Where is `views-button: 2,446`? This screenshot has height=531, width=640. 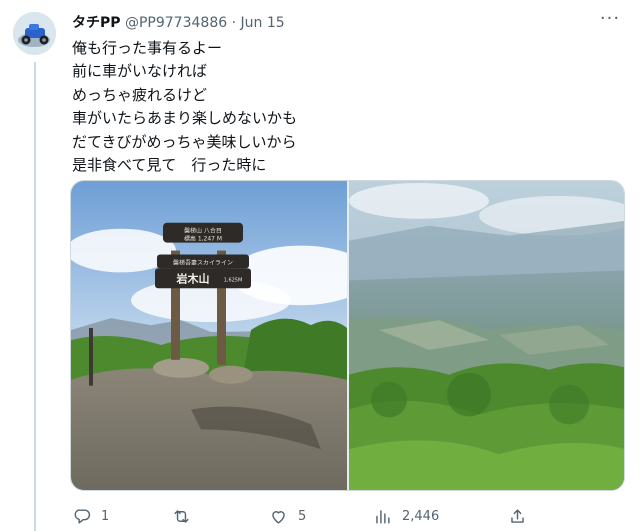
views-button: 2,446 is located at coordinates (406, 516).